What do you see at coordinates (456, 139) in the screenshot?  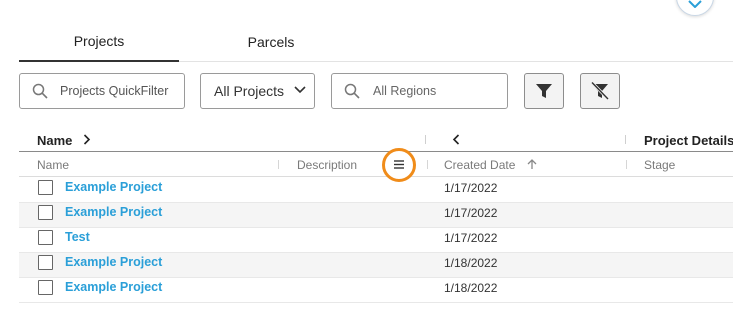 I see `chevron-left-icon` at bounding box center [456, 139].